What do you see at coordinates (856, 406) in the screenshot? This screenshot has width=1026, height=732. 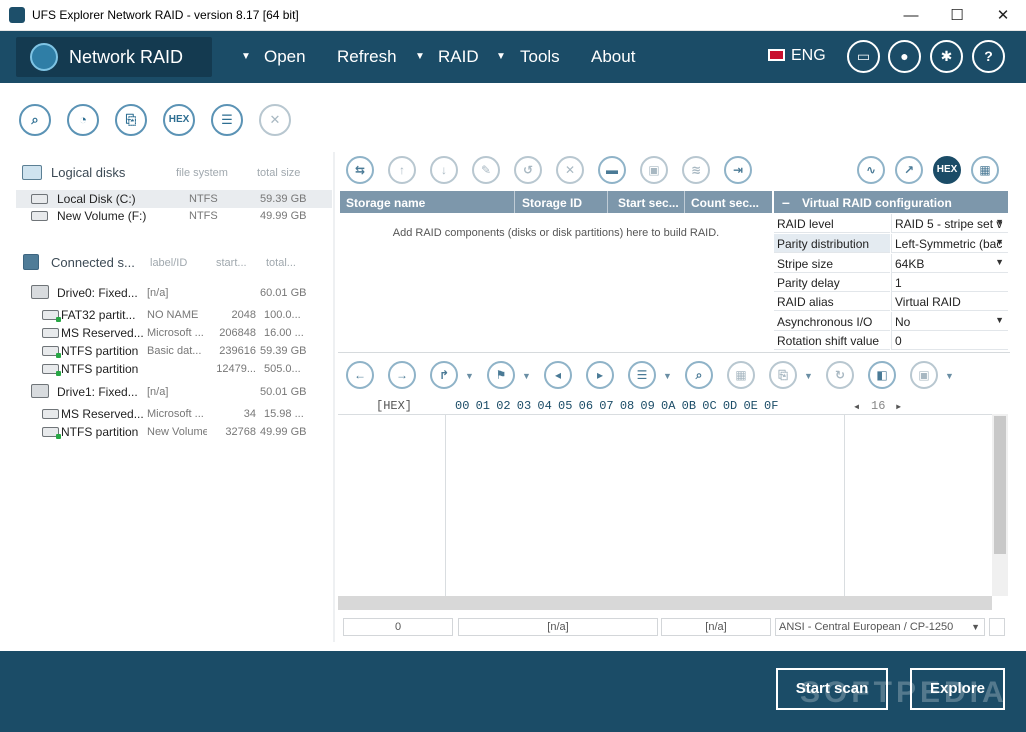 I see `width-decrease-icon: ◂` at bounding box center [856, 406].